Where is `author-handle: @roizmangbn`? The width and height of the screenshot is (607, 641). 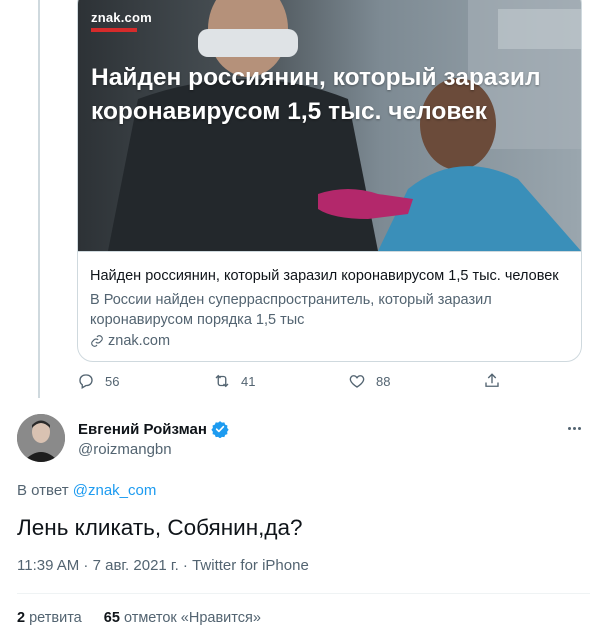 author-handle: @roizmangbn is located at coordinates (125, 449).